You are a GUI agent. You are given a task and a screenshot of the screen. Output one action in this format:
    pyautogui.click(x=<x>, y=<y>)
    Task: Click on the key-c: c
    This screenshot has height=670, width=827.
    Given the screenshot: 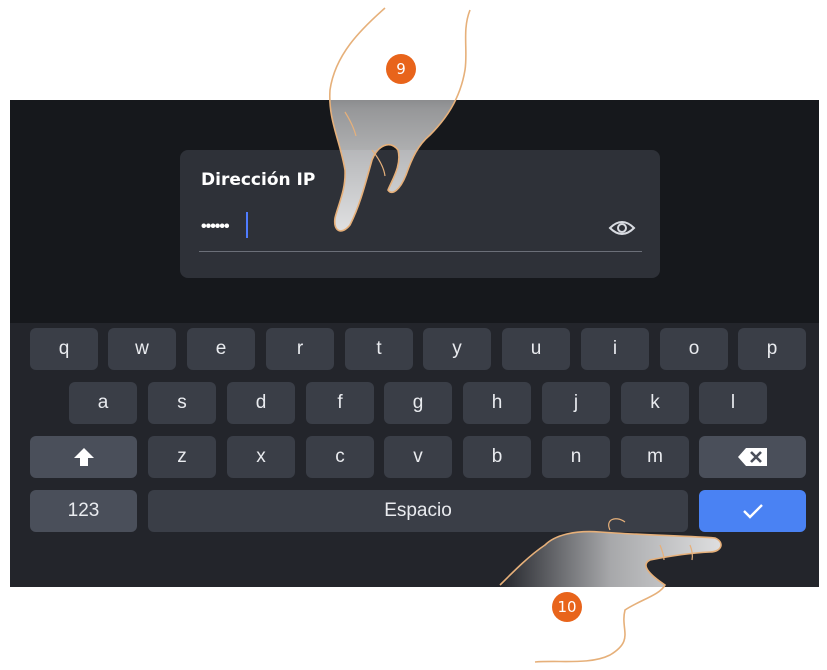 What is the action you would take?
    pyautogui.click(x=340, y=457)
    